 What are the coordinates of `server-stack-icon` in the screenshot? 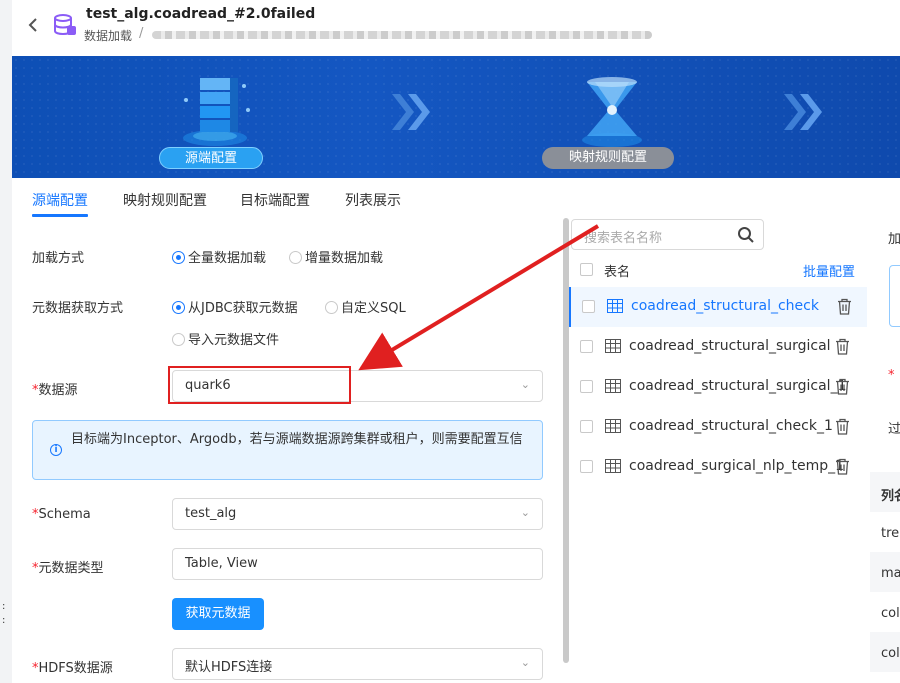 It's located at (216, 112).